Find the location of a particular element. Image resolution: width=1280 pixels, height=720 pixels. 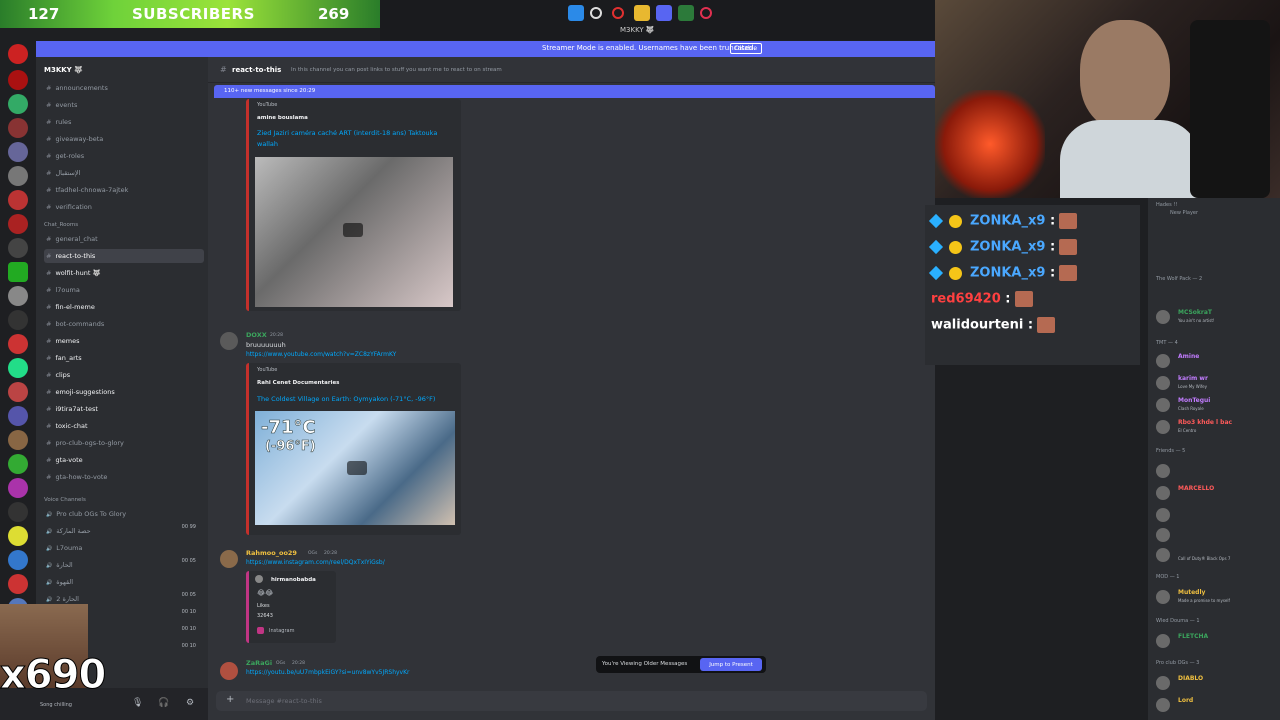

opera-icon is located at coordinates (618, 13).